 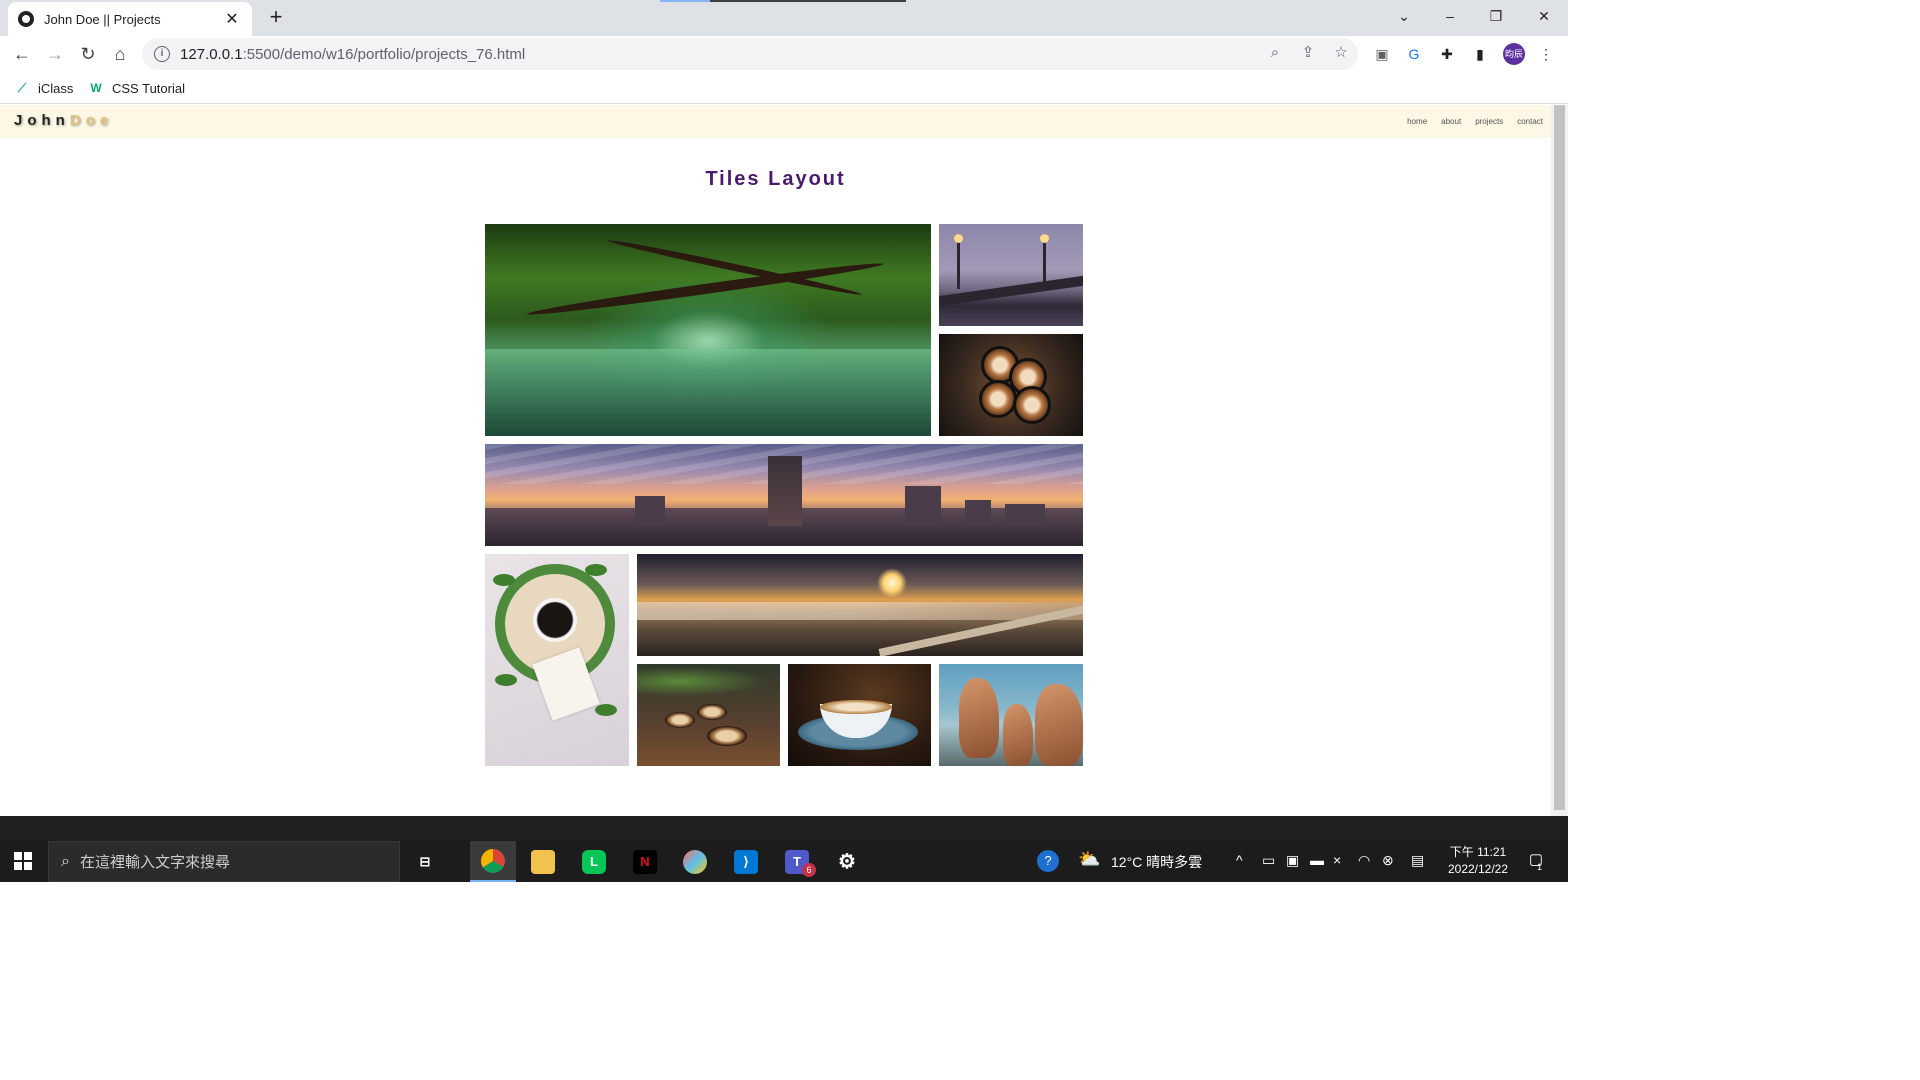 I want to click on paint-icon, so click(x=695, y=861).